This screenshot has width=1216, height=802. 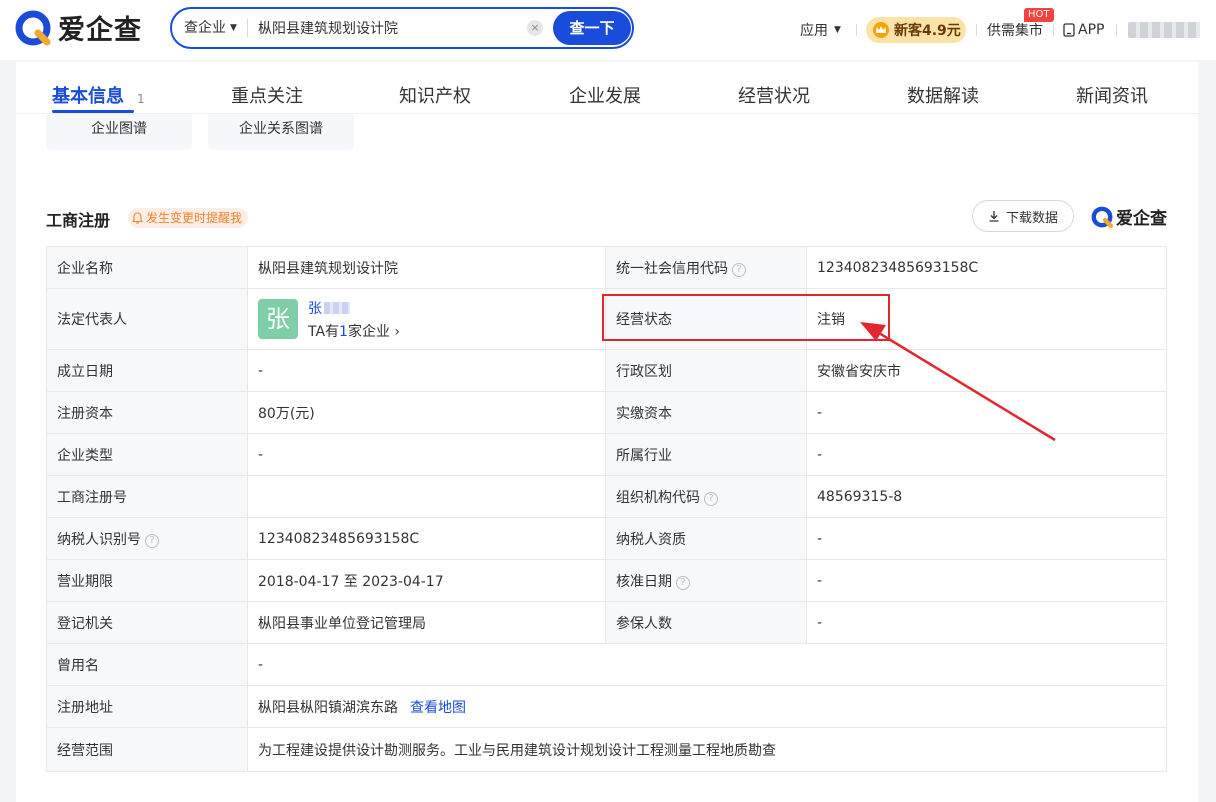 What do you see at coordinates (535, 28) in the screenshot?
I see `clear-icon: ×` at bounding box center [535, 28].